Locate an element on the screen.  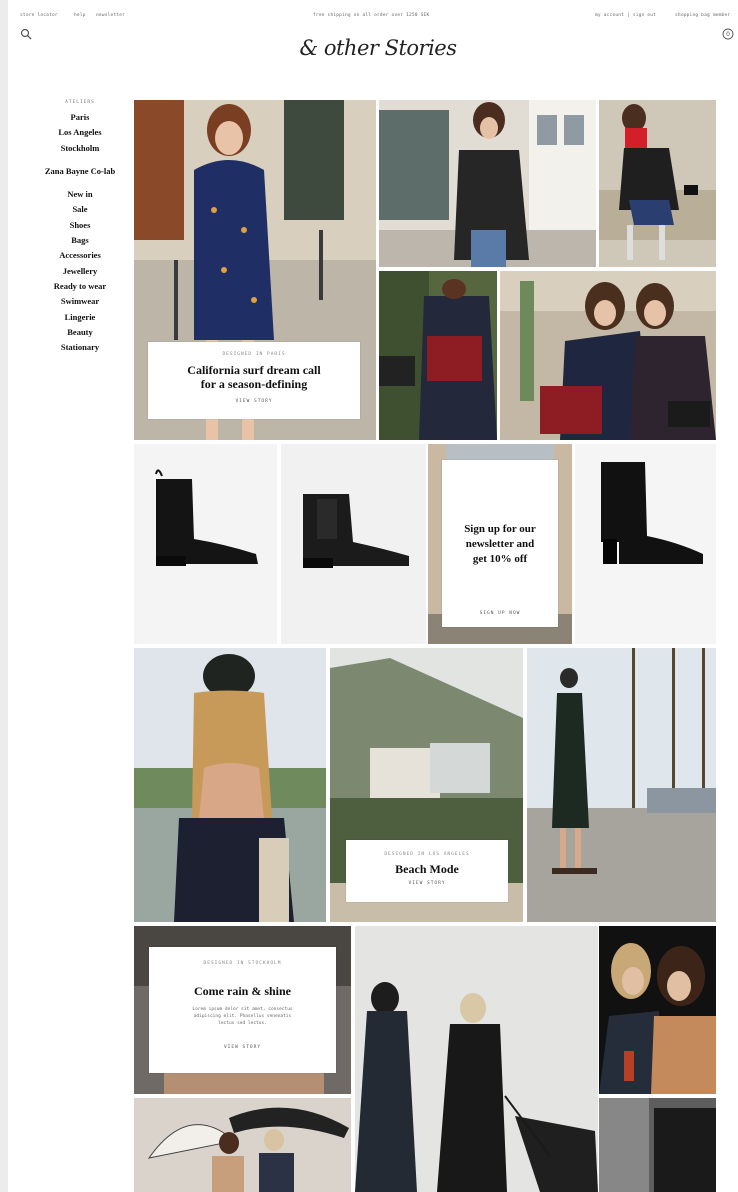
stockholm-body-line1: Lorem ipsum dolor sit amet, consectus is located at coordinates (242, 1009).